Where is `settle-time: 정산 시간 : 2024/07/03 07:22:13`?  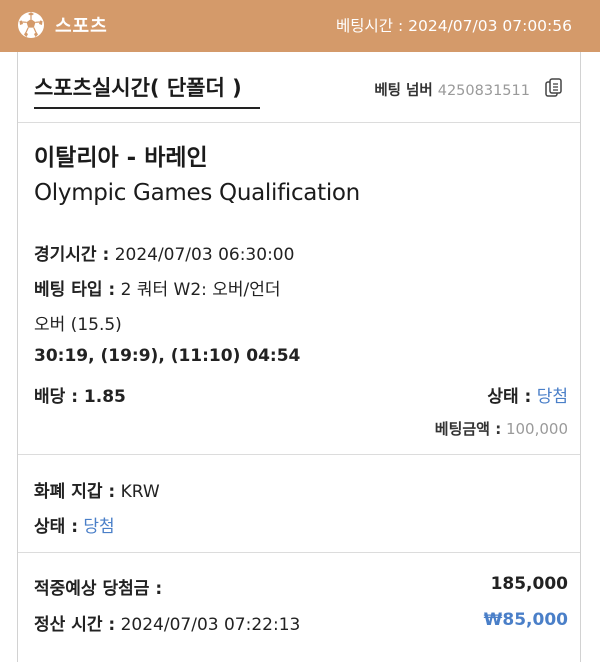 settle-time: 정산 시간 : 2024/07/03 07:22:13 is located at coordinates (167, 622).